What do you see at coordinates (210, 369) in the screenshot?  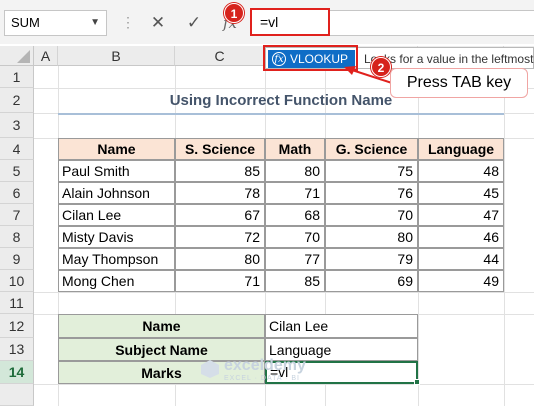 I see `exceldemy-logo-icon` at bounding box center [210, 369].